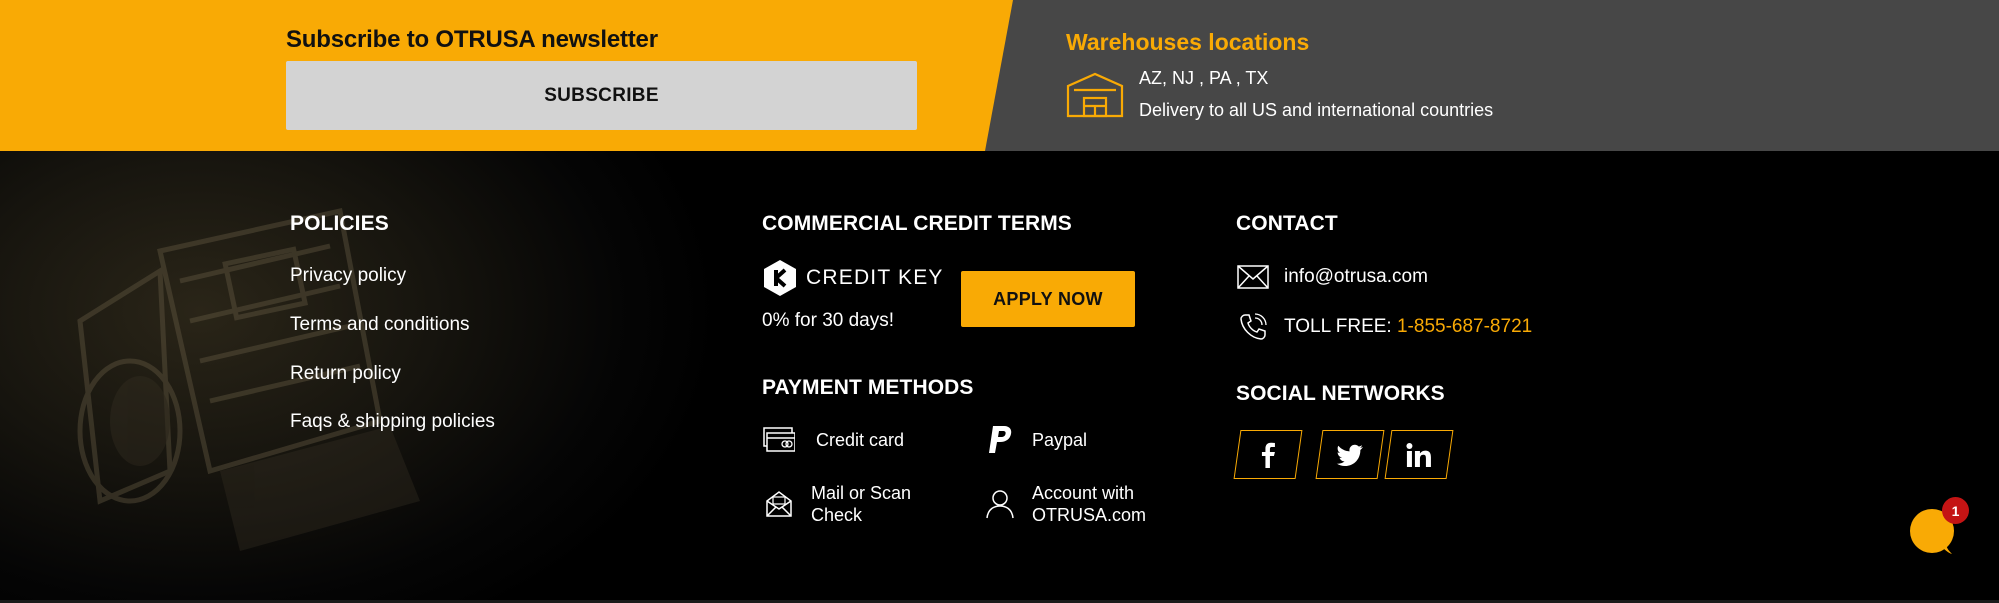 Image resolution: width=1999 pixels, height=603 pixels. I want to click on phone-icon, so click(1253, 327).